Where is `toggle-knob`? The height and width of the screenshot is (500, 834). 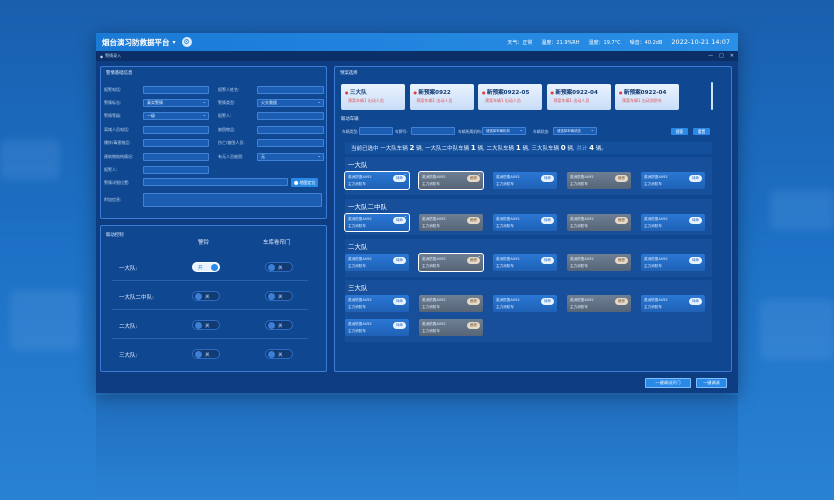 toggle-knob is located at coordinates (214, 267).